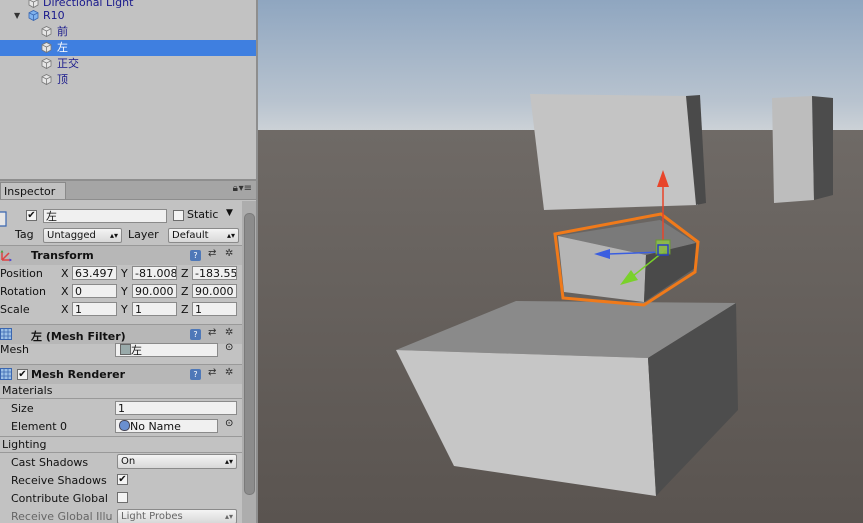  I want to click on gameobject-large-icon, so click(5, 219).